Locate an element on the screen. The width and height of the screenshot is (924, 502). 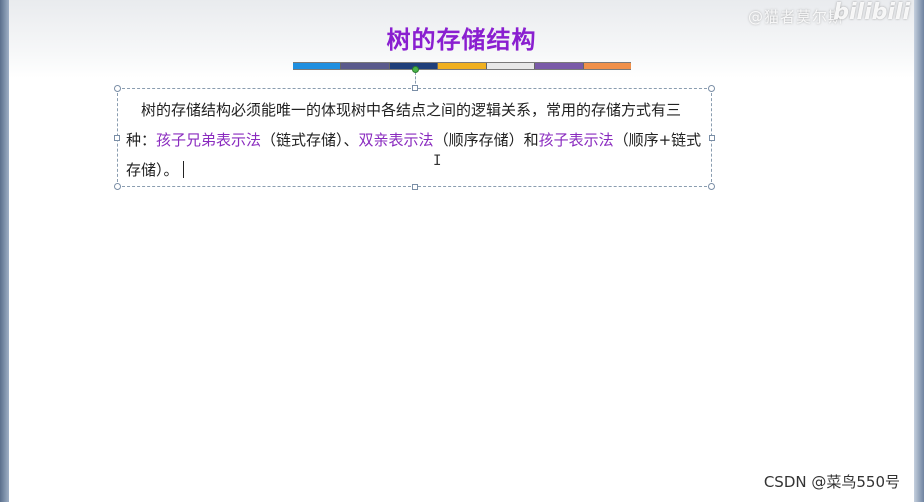
method-child: 孩子表示法 is located at coordinates (576, 140).